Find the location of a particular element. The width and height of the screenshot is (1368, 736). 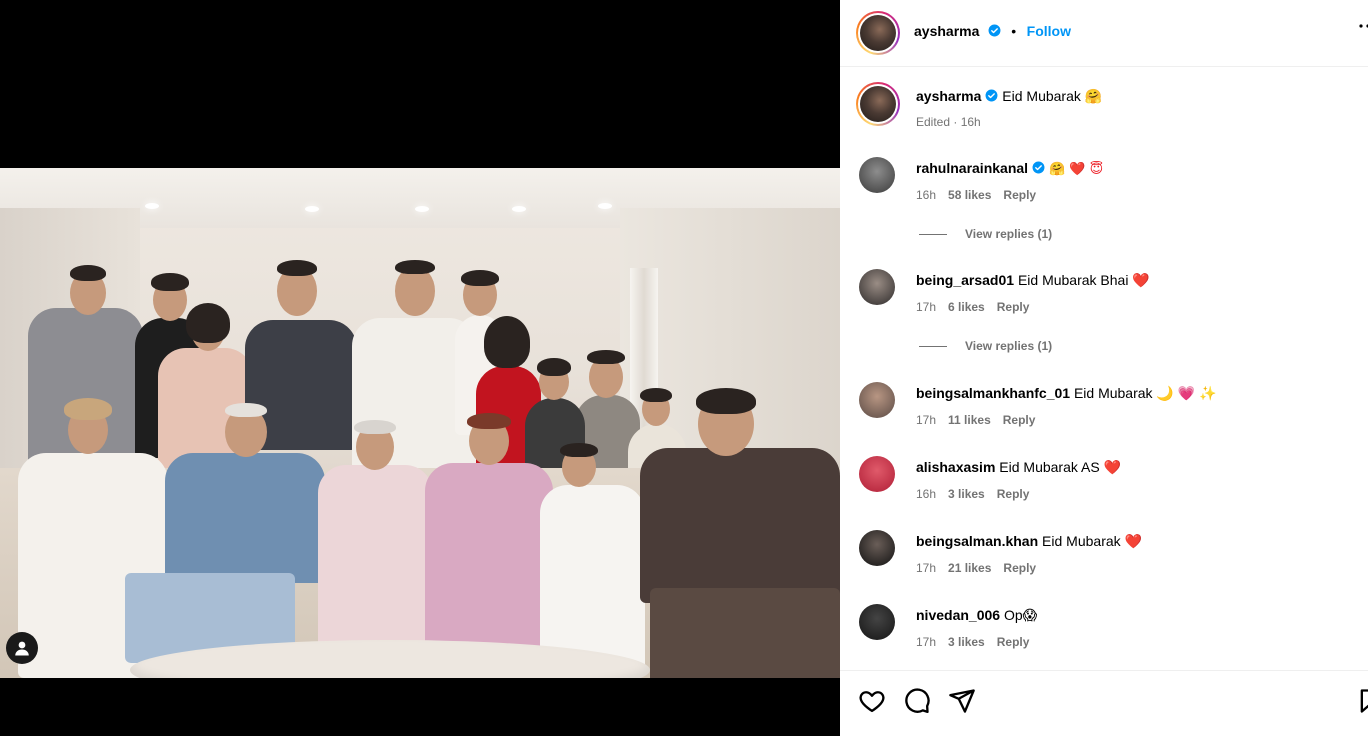

comment-line: alishaxasim Eid Mubarak AS ❤️ is located at coordinates (1018, 467).